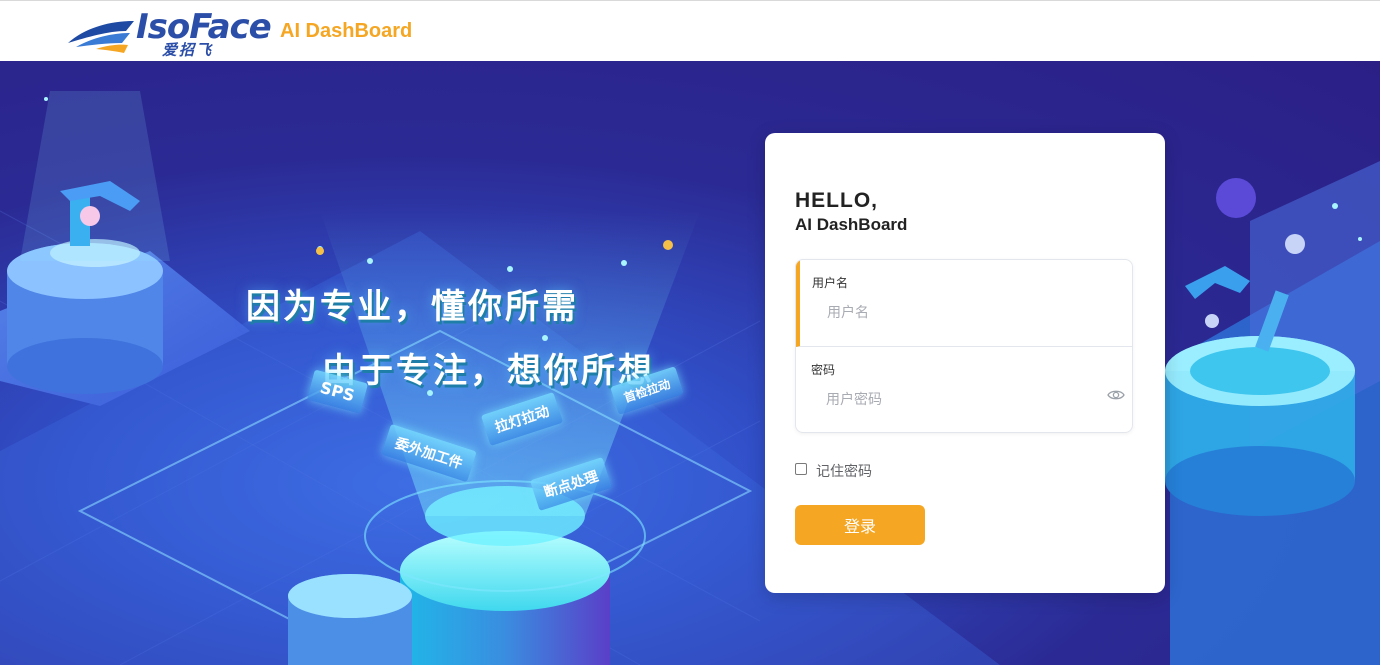 The image size is (1380, 665). What do you see at coordinates (836, 200) in the screenshot?
I see `greeting-heading: HELLO,` at bounding box center [836, 200].